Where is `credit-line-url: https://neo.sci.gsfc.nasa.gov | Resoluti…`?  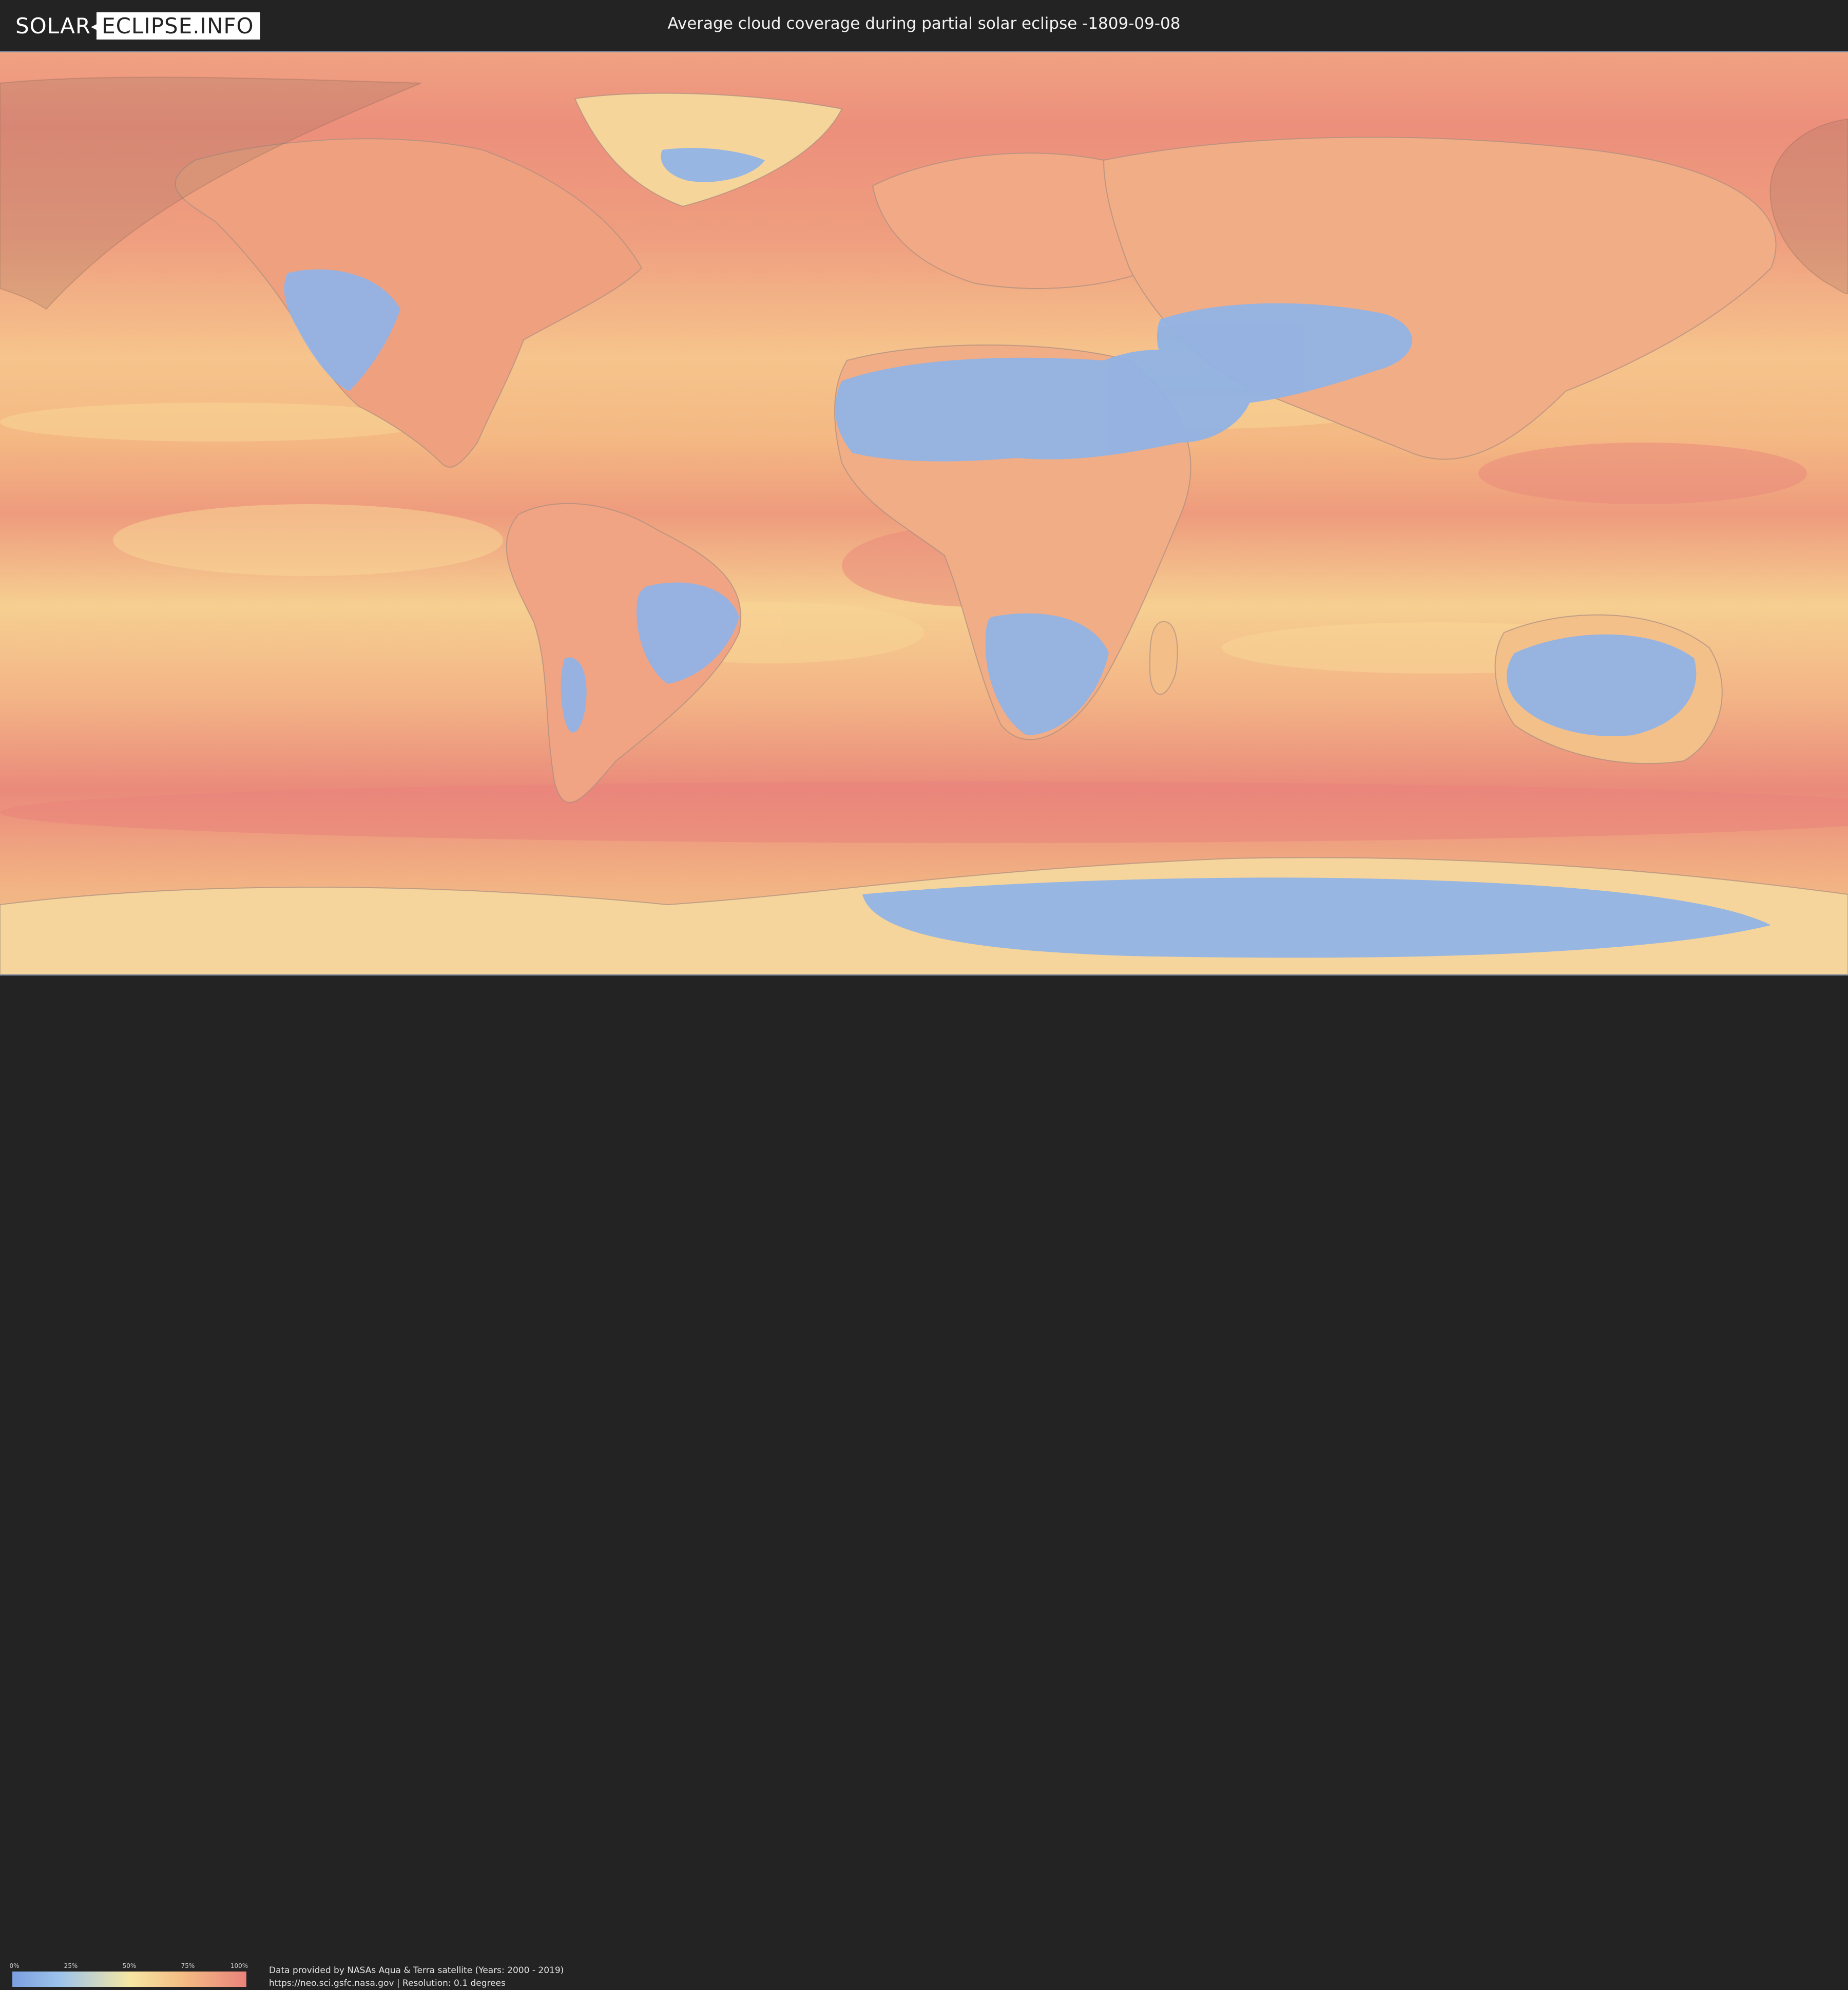
credit-line-url: https://neo.sci.gsfc.nasa.gov | Resoluti… is located at coordinates (416, 1983).